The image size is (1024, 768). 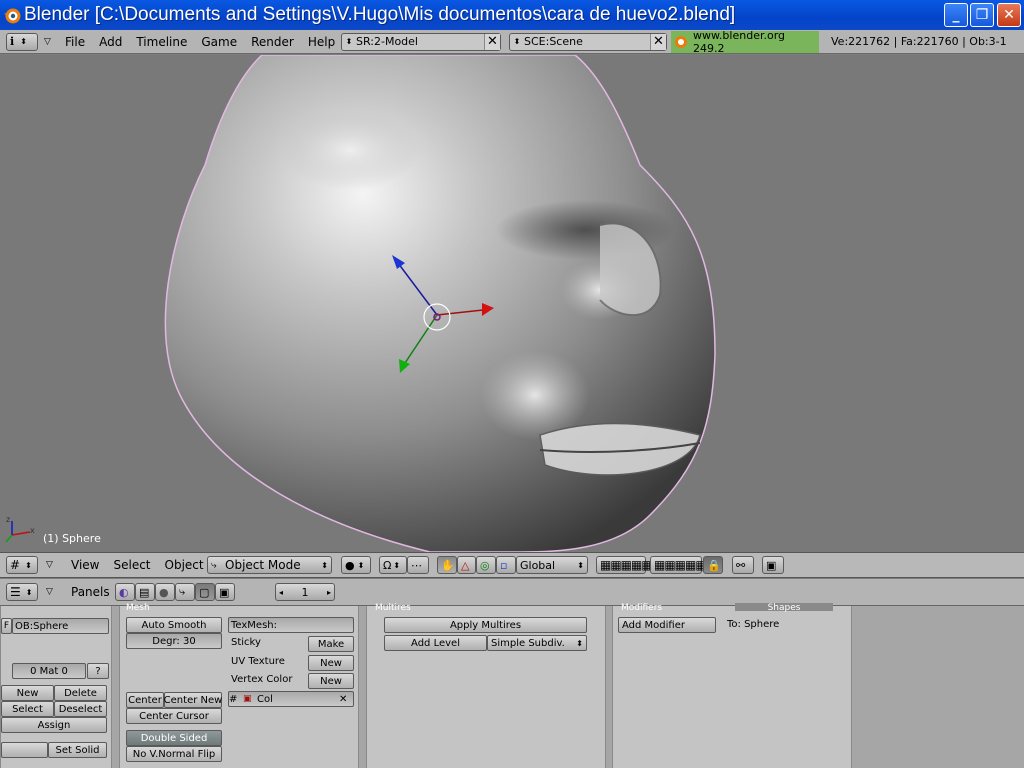 I want to click on material-delete-button: Delete, so click(x=80, y=693).